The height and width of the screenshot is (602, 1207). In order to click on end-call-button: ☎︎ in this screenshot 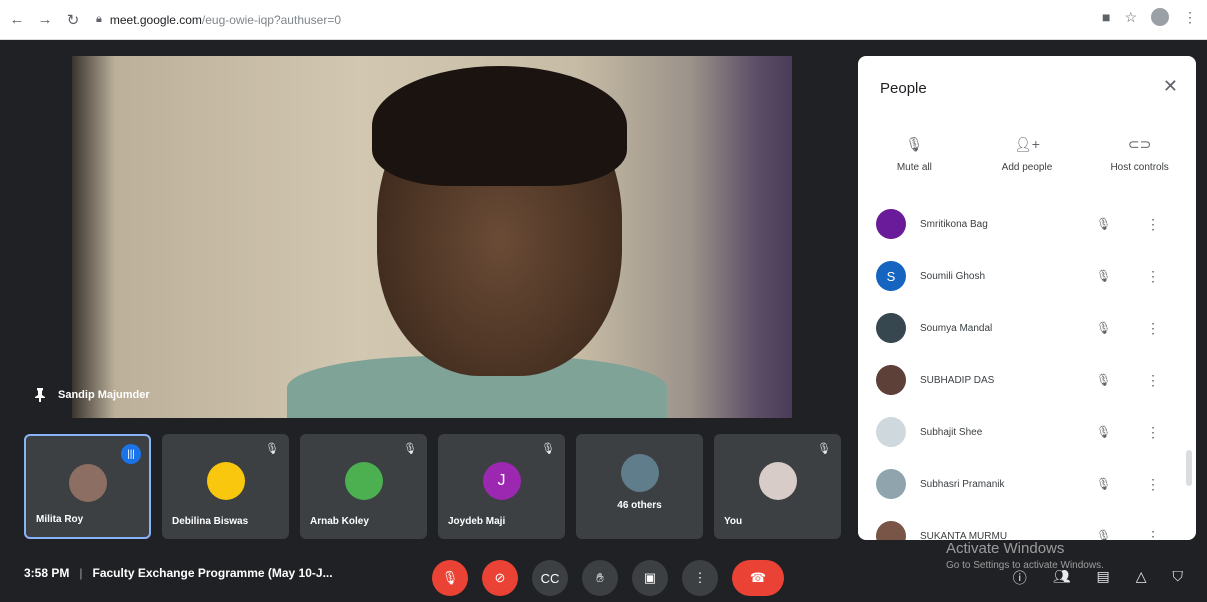, I will do `click(758, 578)`.